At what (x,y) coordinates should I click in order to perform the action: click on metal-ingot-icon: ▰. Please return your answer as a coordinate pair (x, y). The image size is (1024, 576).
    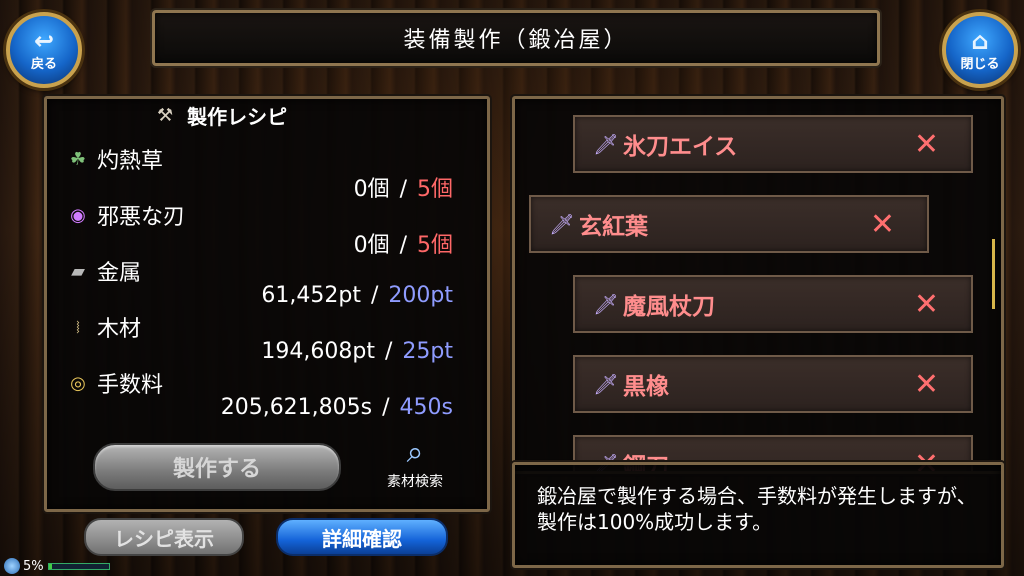
    Looking at the image, I should click on (78, 271).